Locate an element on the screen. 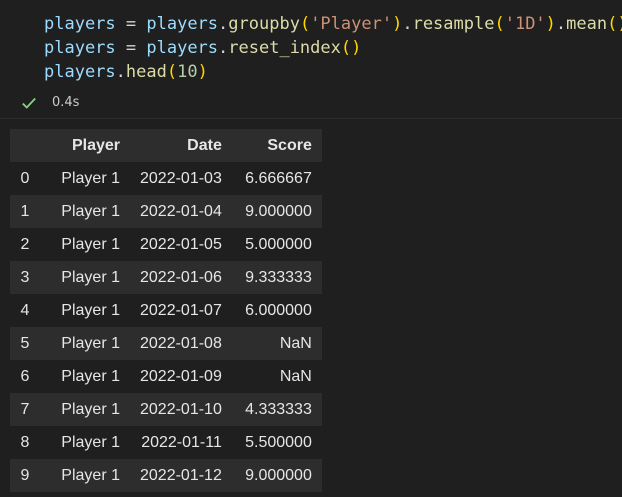 This screenshot has height=497, width=622. cell-date: 2022-01-08 is located at coordinates (181, 343).